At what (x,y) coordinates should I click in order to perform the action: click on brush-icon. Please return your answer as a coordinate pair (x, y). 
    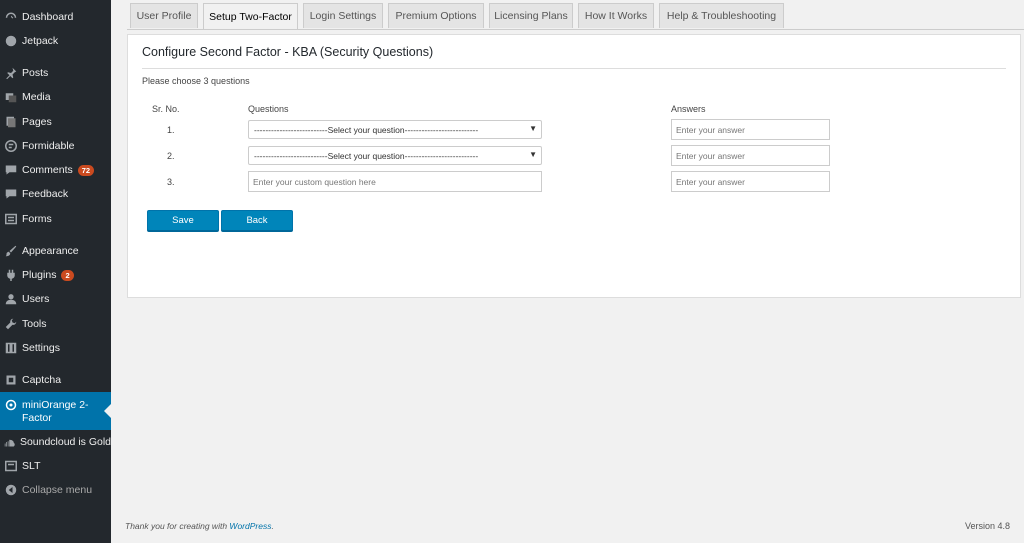
    Looking at the image, I should click on (11, 251).